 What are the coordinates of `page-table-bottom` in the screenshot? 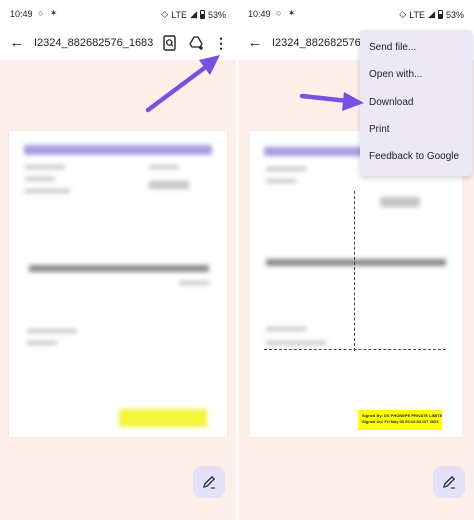 It's located at (355, 349).